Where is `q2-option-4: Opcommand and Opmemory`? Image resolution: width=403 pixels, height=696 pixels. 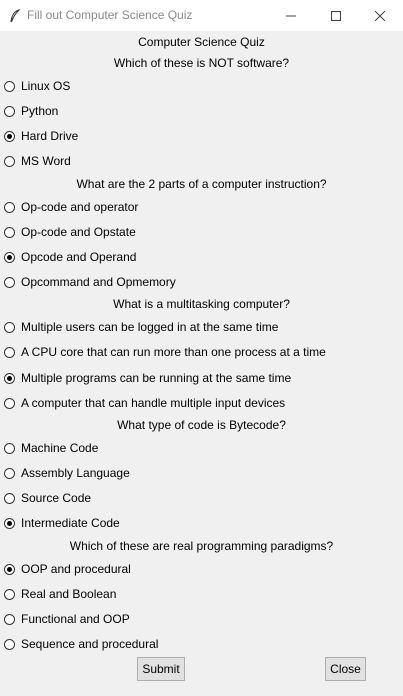
q2-option-4: Opcommand and Opmemory is located at coordinates (90, 282).